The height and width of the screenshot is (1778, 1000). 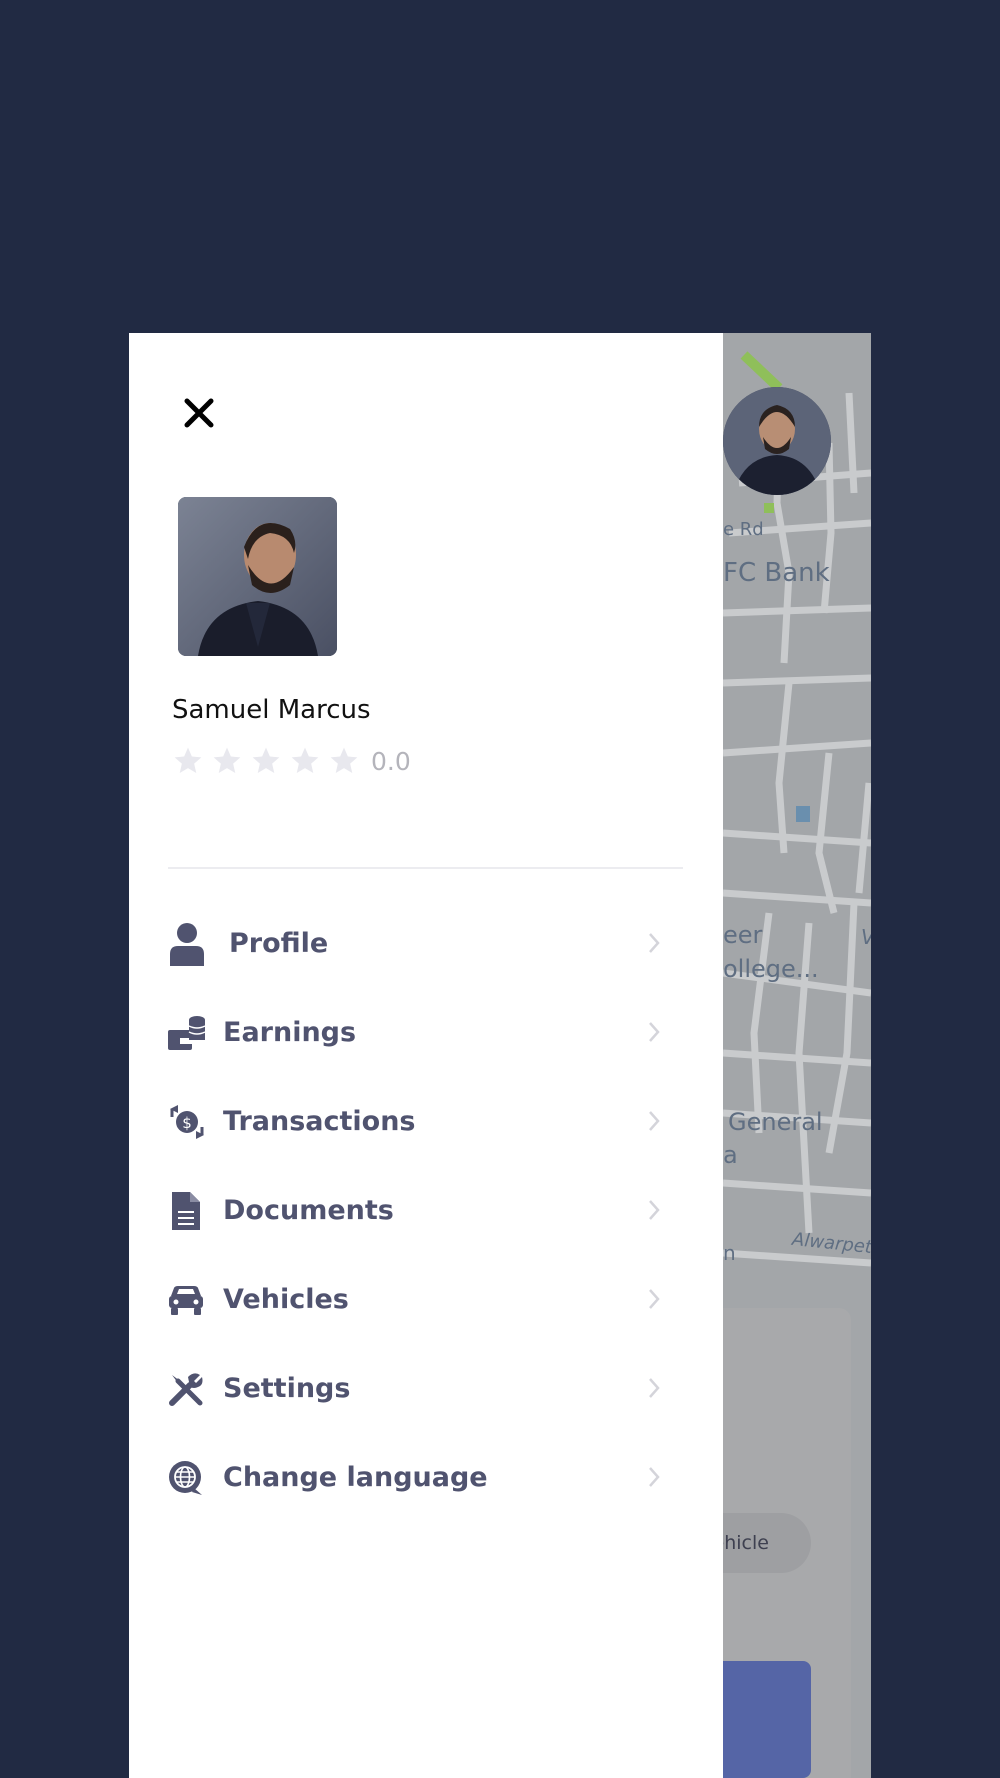 What do you see at coordinates (425, 868) in the screenshot?
I see `divider` at bounding box center [425, 868].